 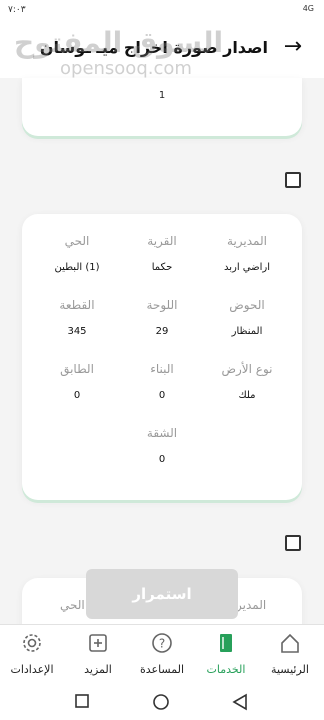 I want to click on basin-value: المنظار, so click(x=247, y=331).